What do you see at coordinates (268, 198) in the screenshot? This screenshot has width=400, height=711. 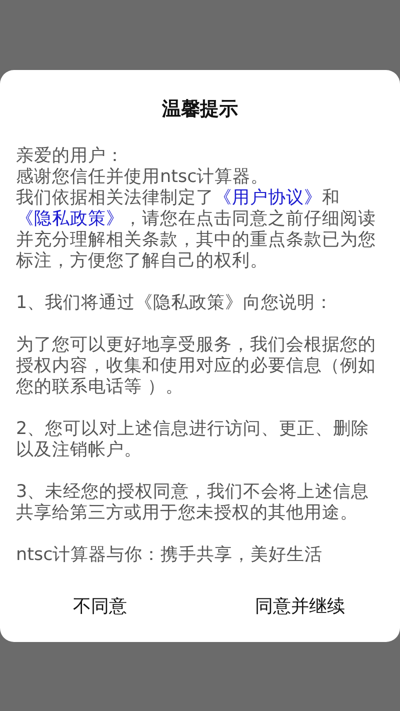 I see `policy-link: 《用户协议》` at bounding box center [268, 198].